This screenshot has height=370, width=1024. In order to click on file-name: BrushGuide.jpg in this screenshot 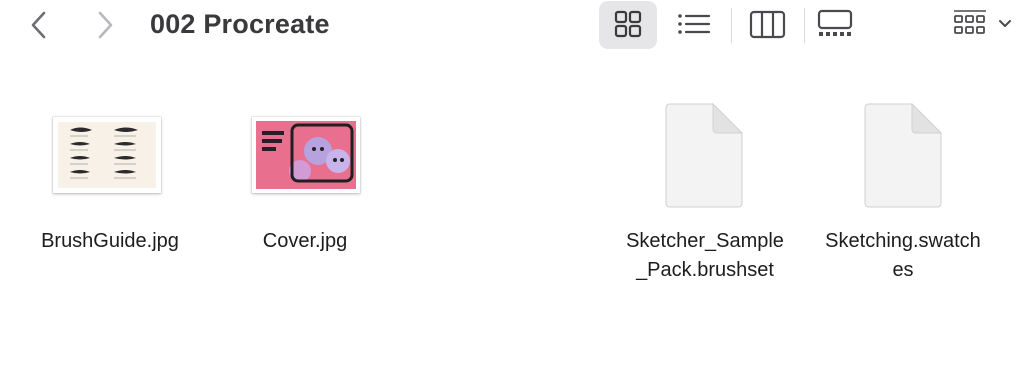, I will do `click(110, 241)`.